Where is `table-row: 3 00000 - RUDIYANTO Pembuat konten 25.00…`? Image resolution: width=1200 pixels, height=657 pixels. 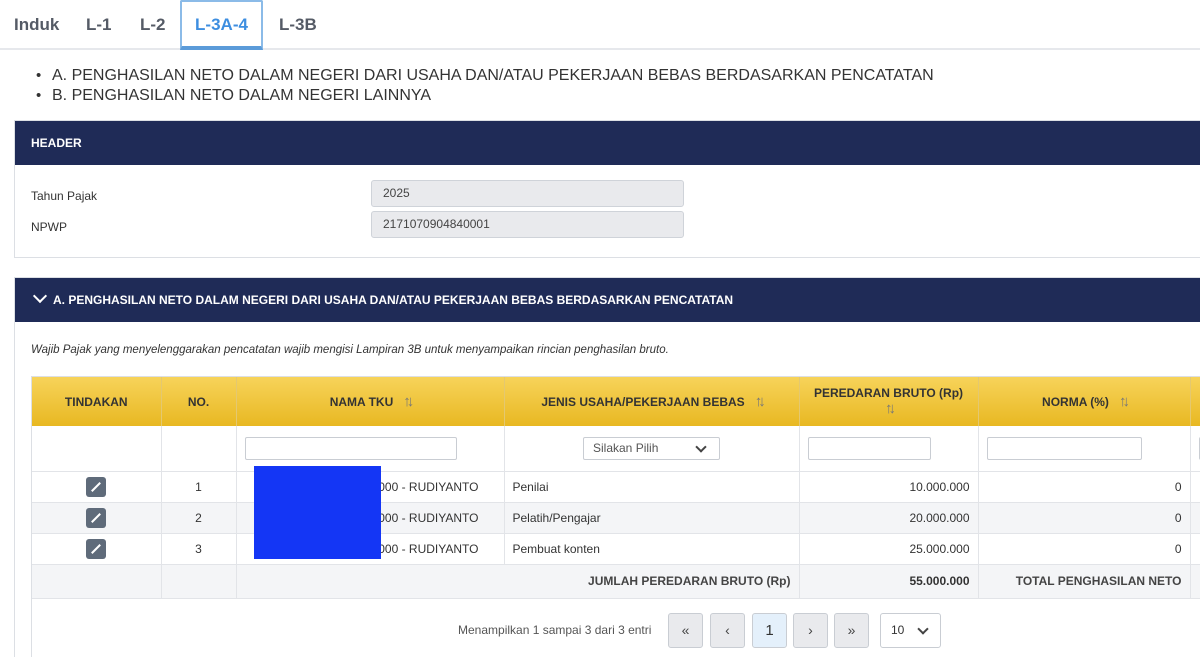 table-row: 3 00000 - RUDIYANTO Pembuat konten 25.00… is located at coordinates (616, 549).